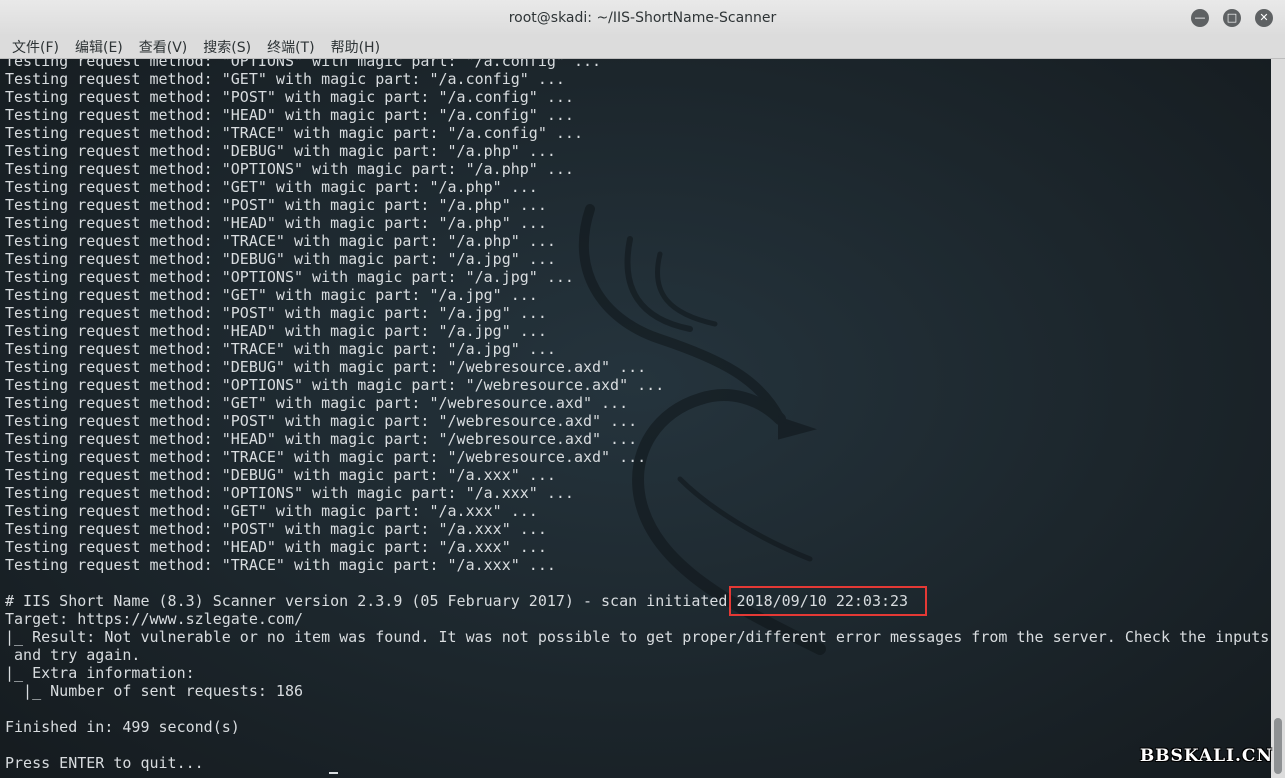  Describe the element at coordinates (99, 47) in the screenshot. I see `menu-edit: 编辑(E)` at that location.